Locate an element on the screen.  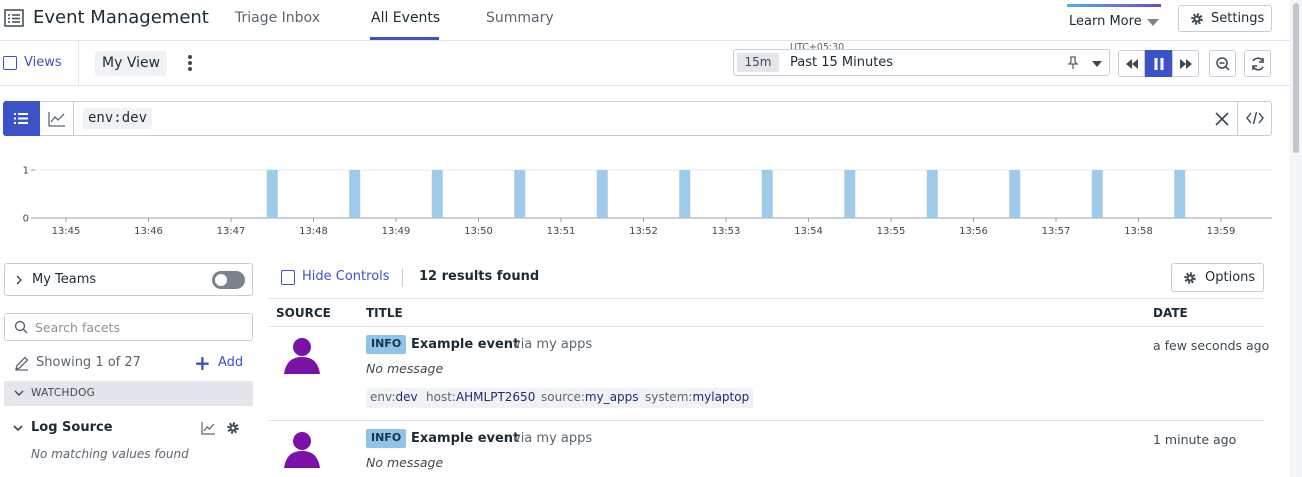
learn-more-dropdown: Learn More is located at coordinates (1114, 19).